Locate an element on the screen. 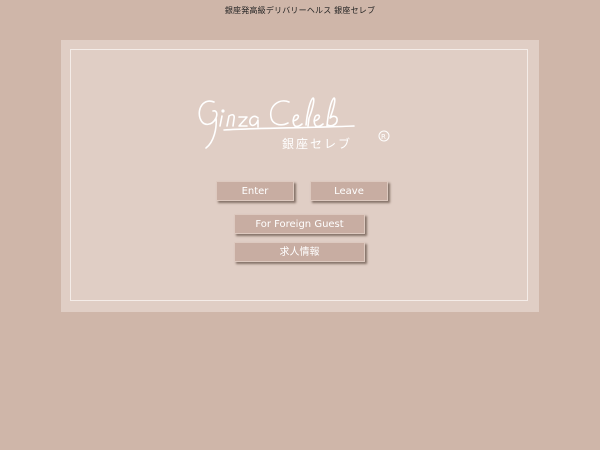  enter-button: Enter is located at coordinates (255, 191).